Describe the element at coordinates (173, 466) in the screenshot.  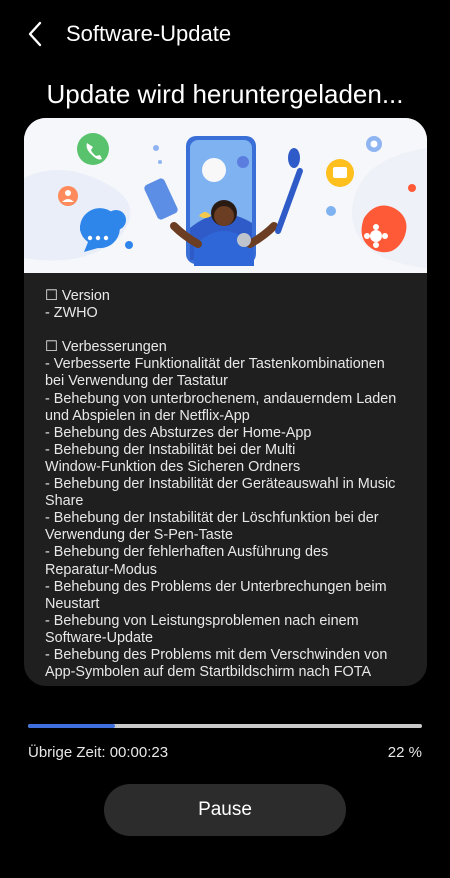
I see `release-note-line: Window-Funktion des Sicheren Ordners` at that location.